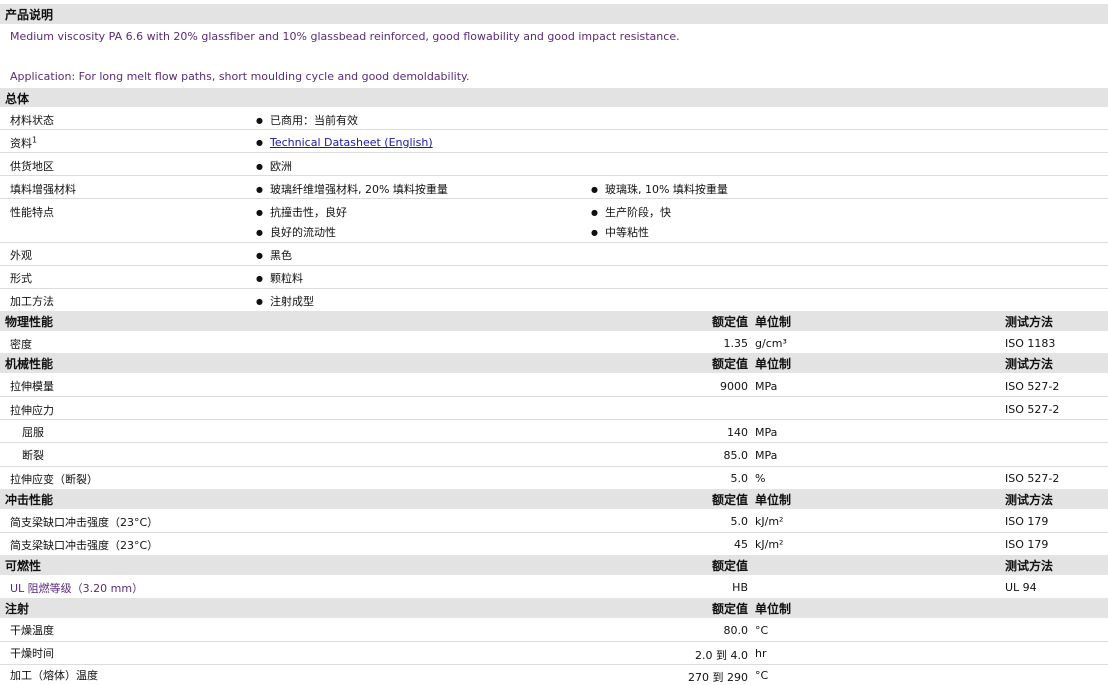  What do you see at coordinates (32, 630) in the screenshot?
I see `row-label: 干燥温度` at bounding box center [32, 630].